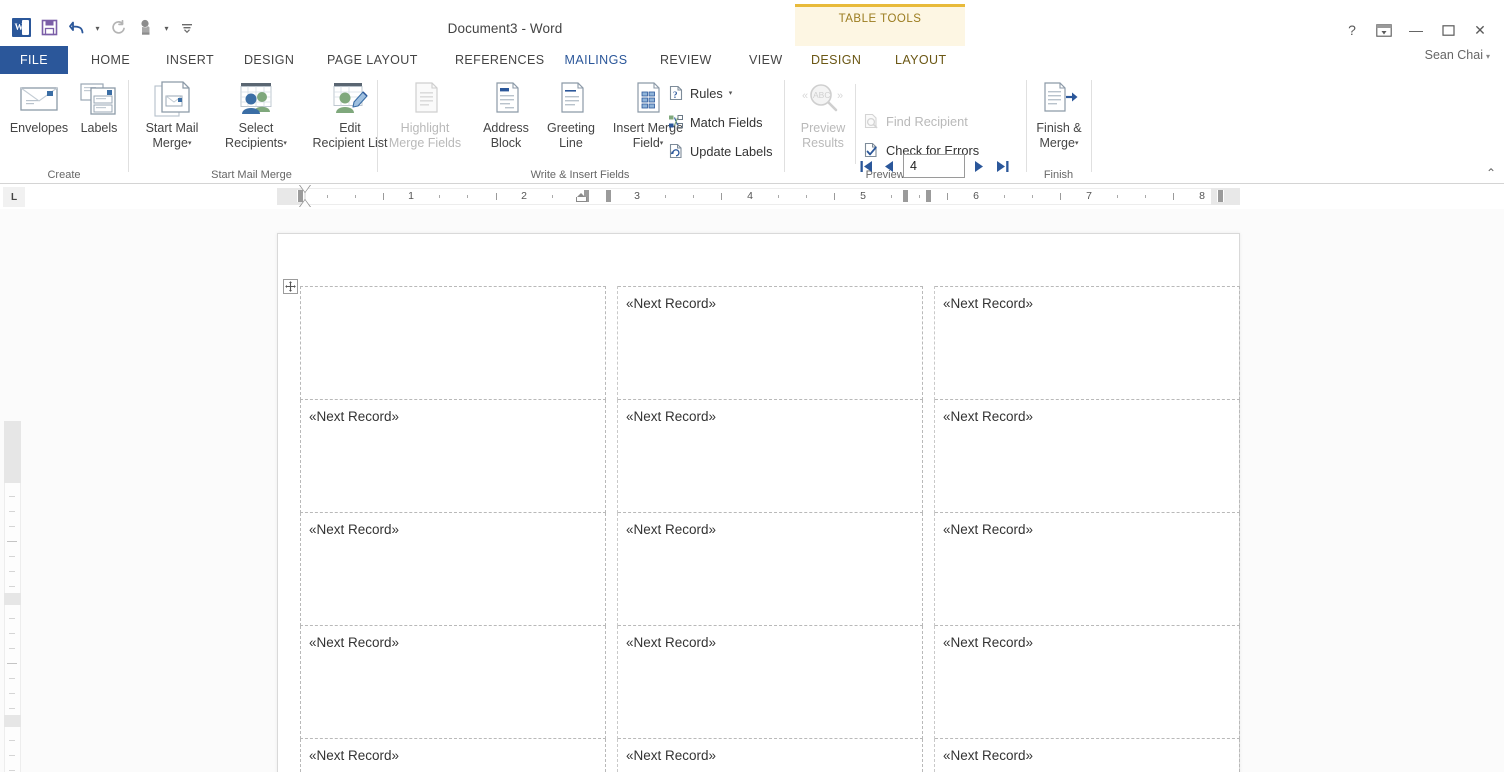 The height and width of the screenshot is (772, 1504). What do you see at coordinates (290, 286) in the screenshot?
I see `move-table-icon` at bounding box center [290, 286].